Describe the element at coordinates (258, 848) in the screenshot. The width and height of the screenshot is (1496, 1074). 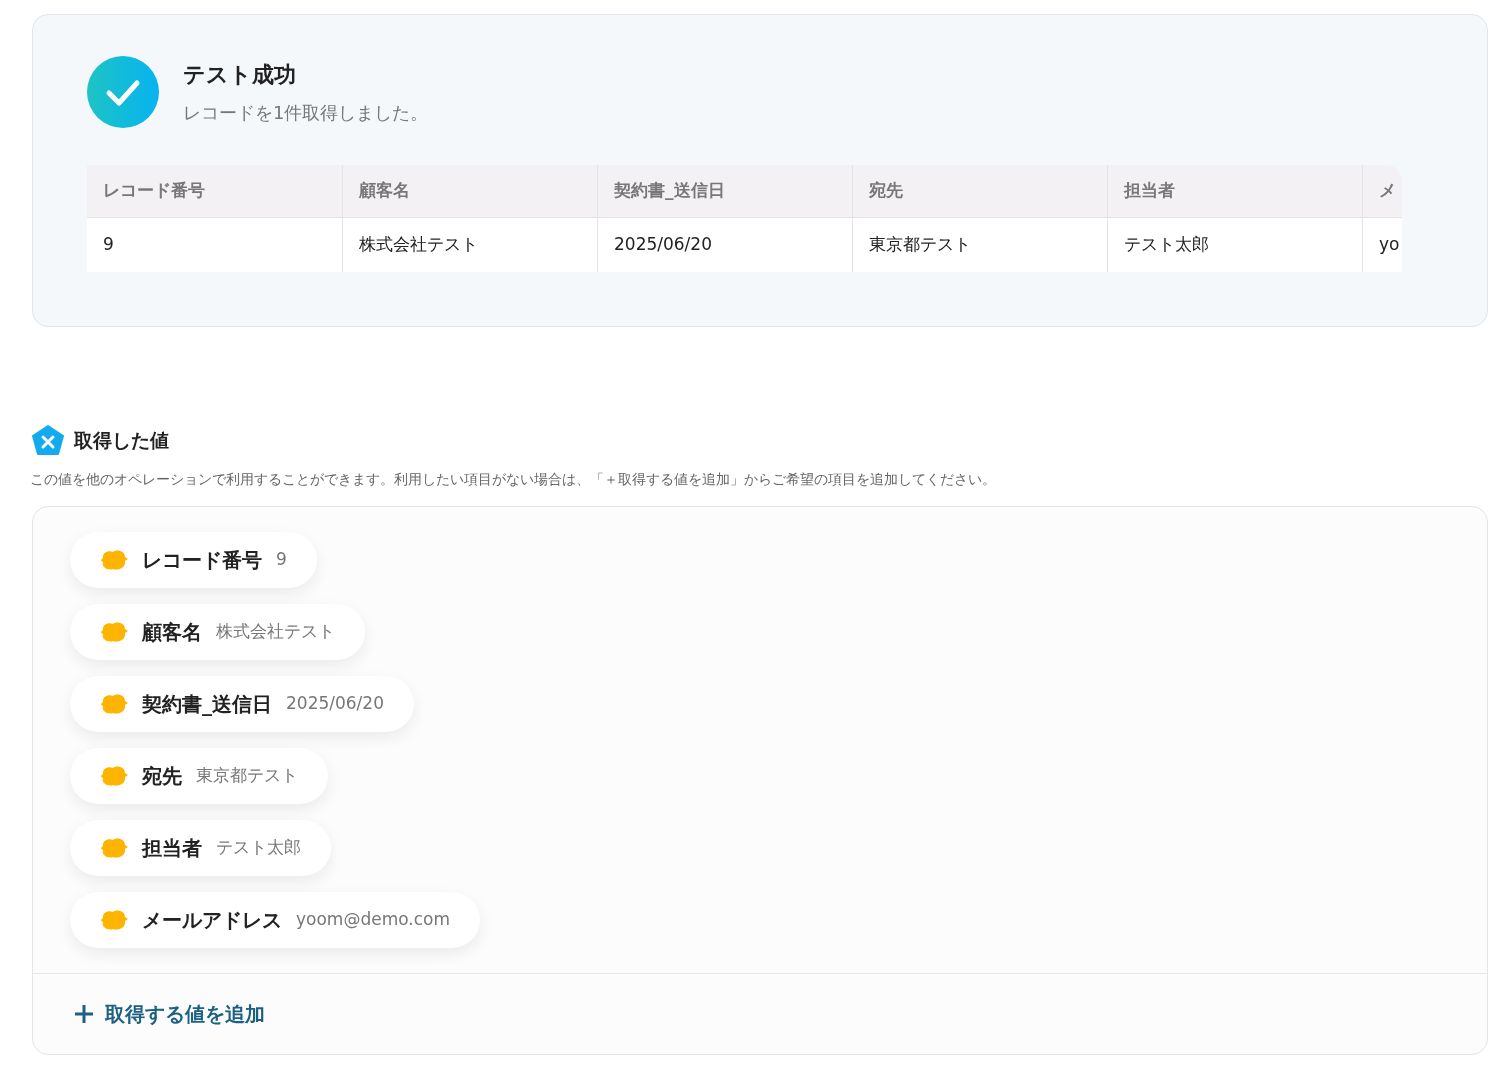
I see `value-text: テスト太郎` at that location.